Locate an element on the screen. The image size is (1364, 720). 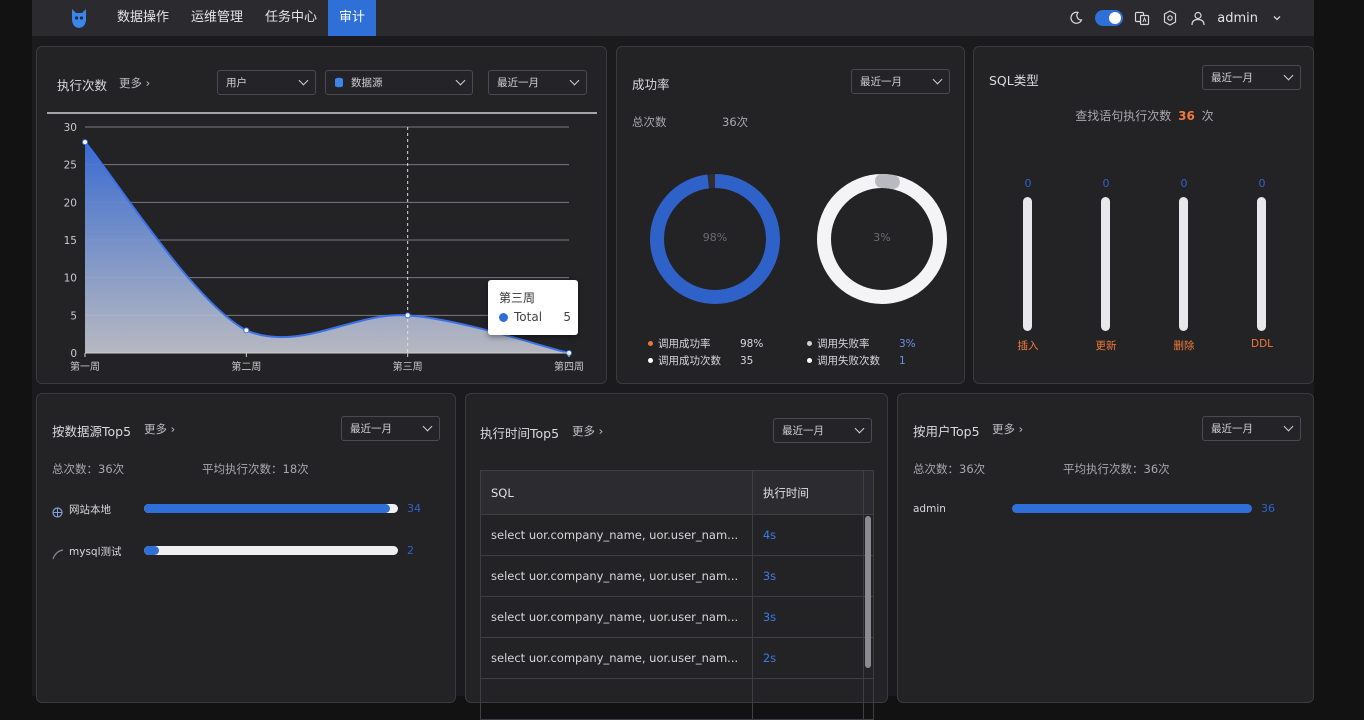
nav-item-ops-management: 运维管理 is located at coordinates (217, 18).